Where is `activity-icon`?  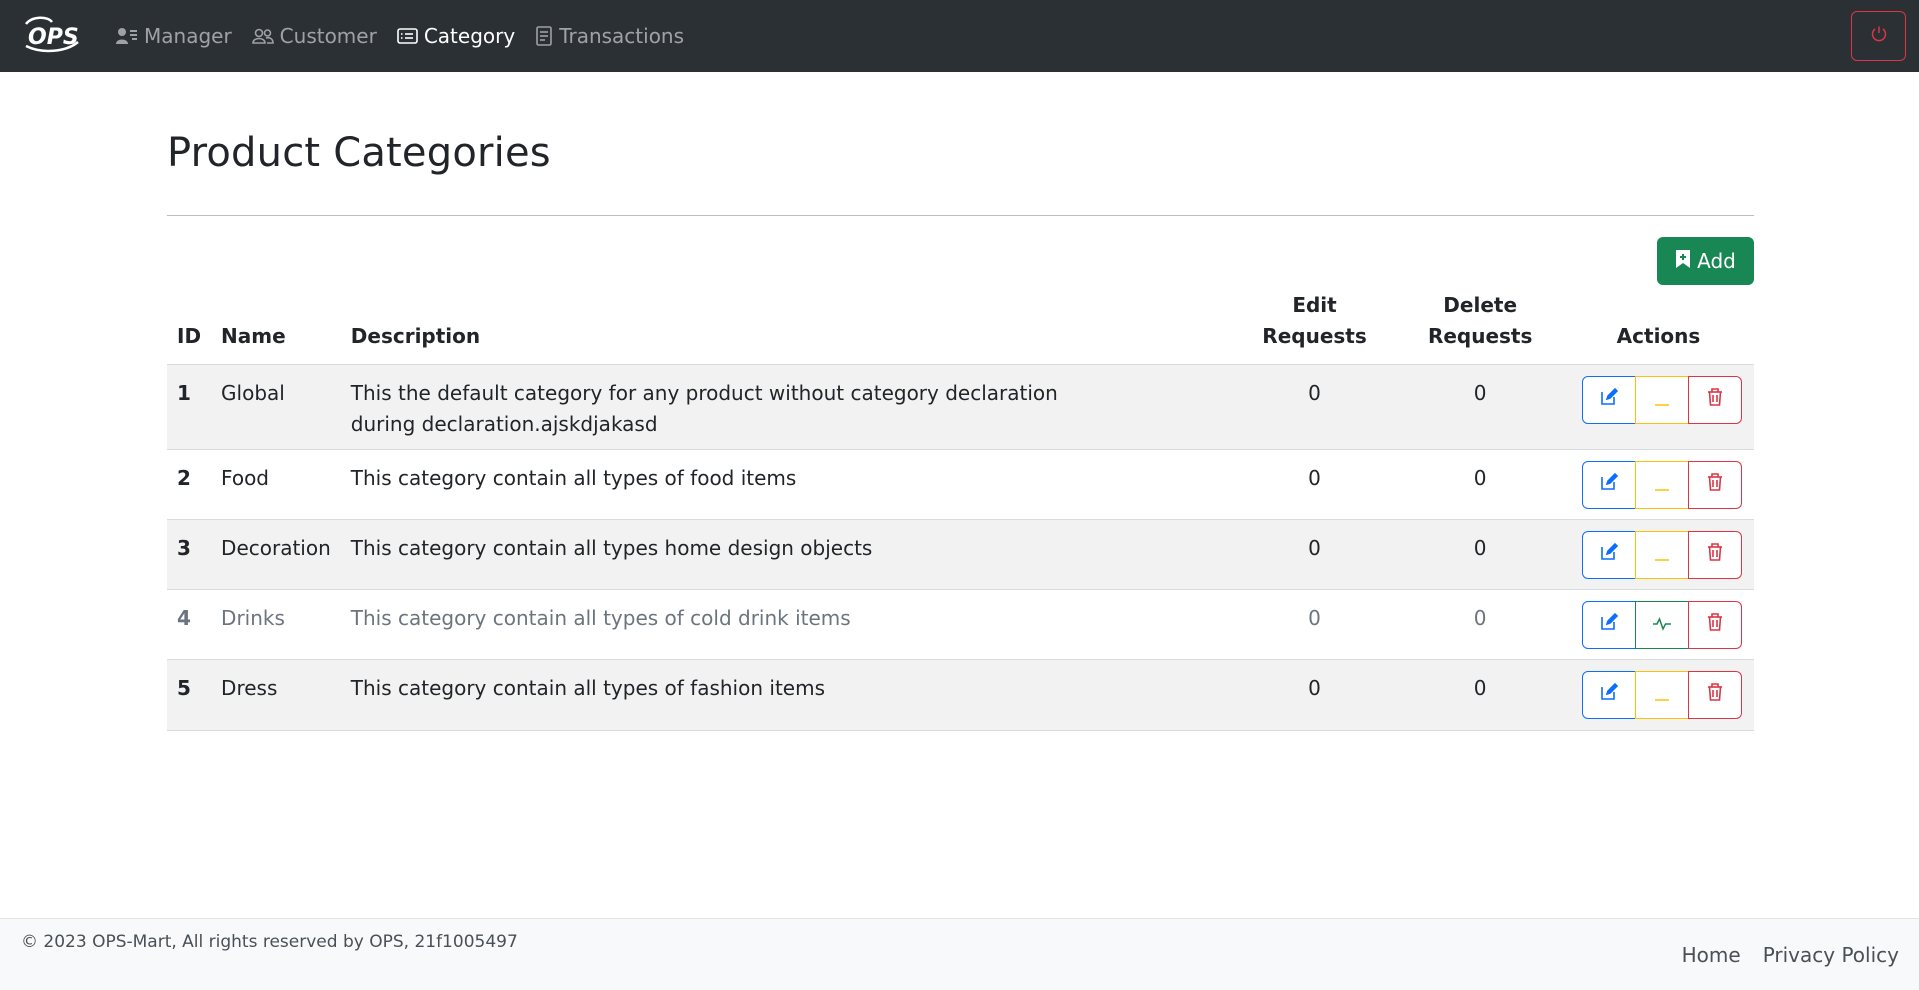 activity-icon is located at coordinates (1662, 625).